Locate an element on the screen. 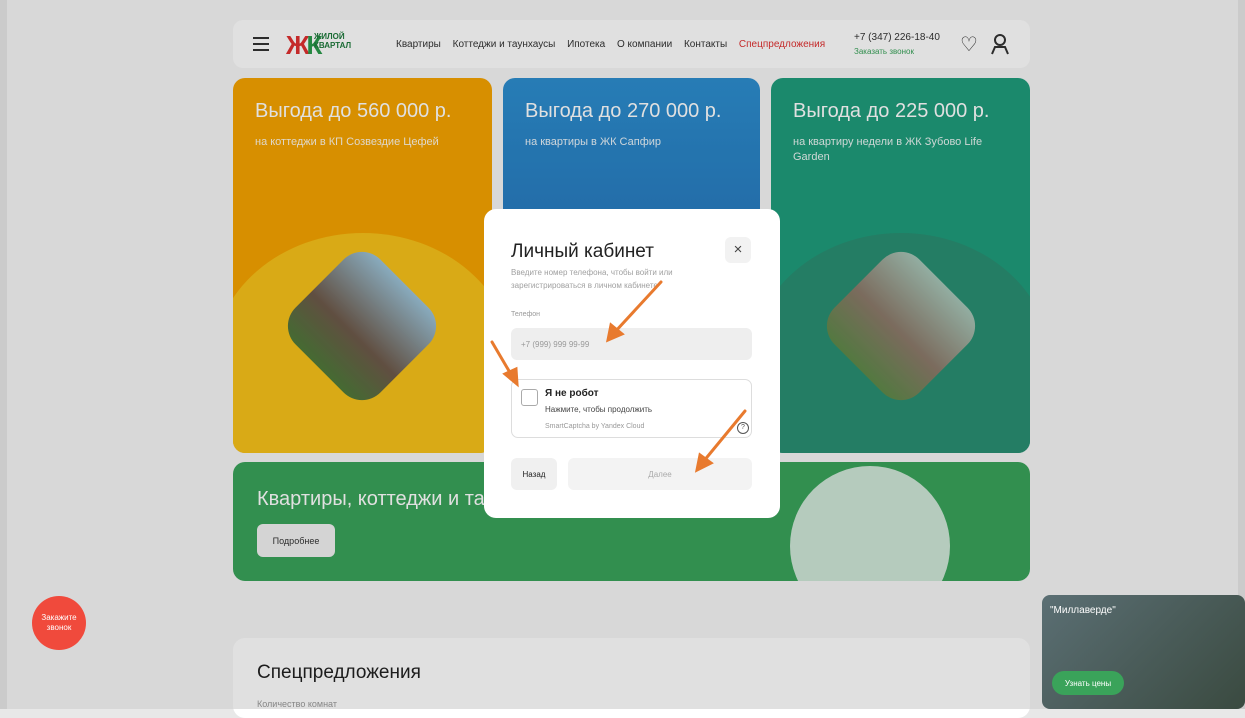 The image size is (1245, 718). get-prices-button: Узнать цены is located at coordinates (1088, 683).